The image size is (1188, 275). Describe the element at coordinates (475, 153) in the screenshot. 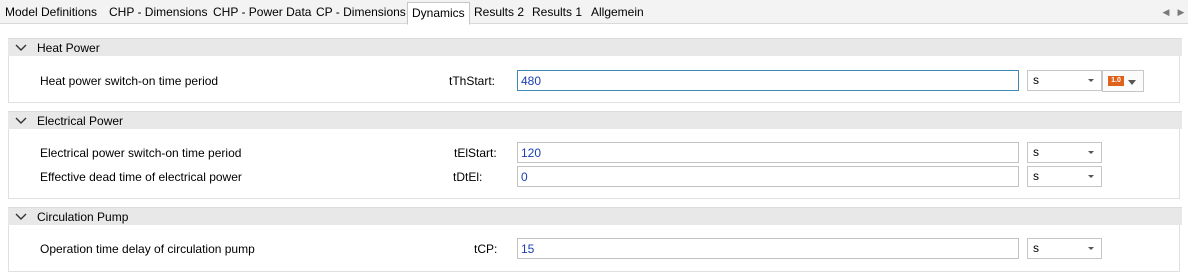

I see `variable-name: tElStart:` at that location.